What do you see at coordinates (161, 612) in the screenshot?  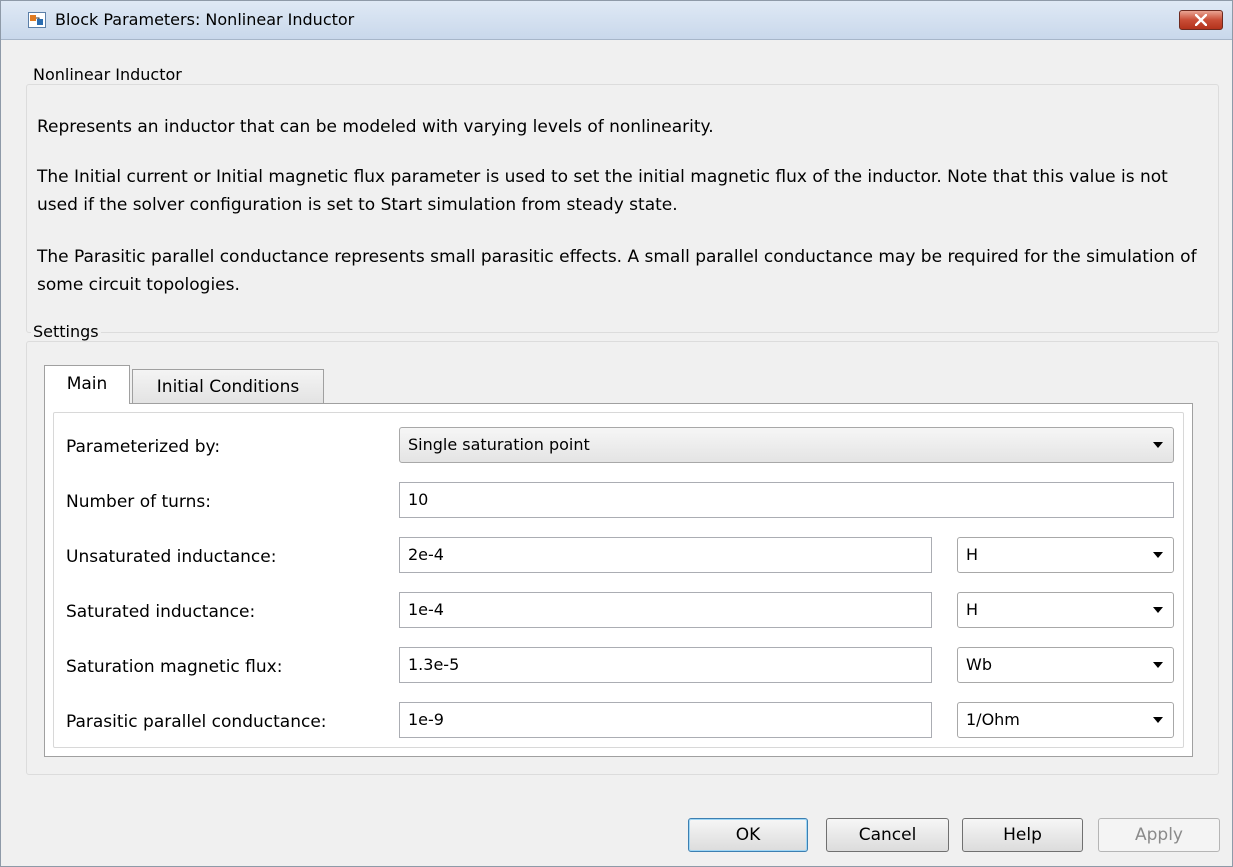 I see `saturated-inductance-label: Saturated inductance:` at bounding box center [161, 612].